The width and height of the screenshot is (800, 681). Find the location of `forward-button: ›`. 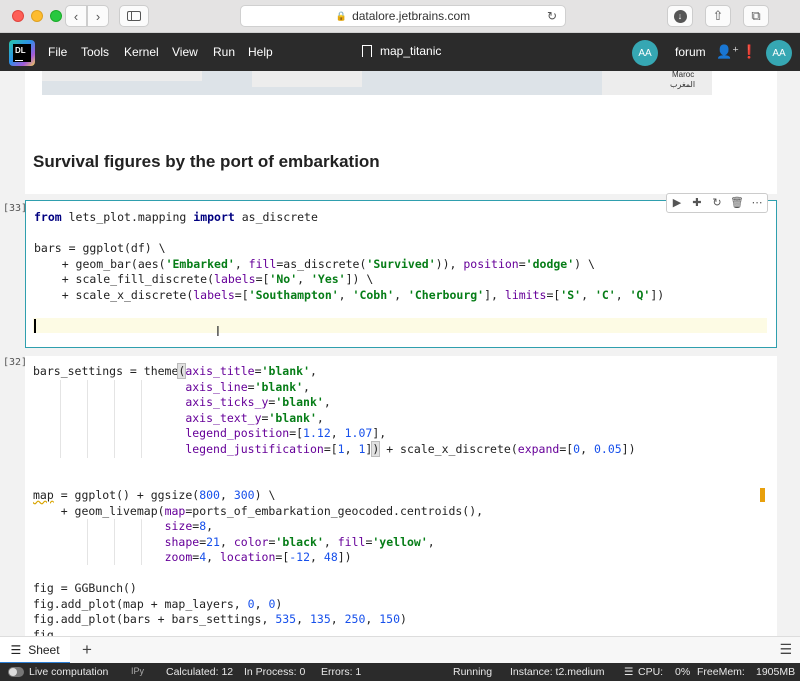

forward-button: › is located at coordinates (98, 16).